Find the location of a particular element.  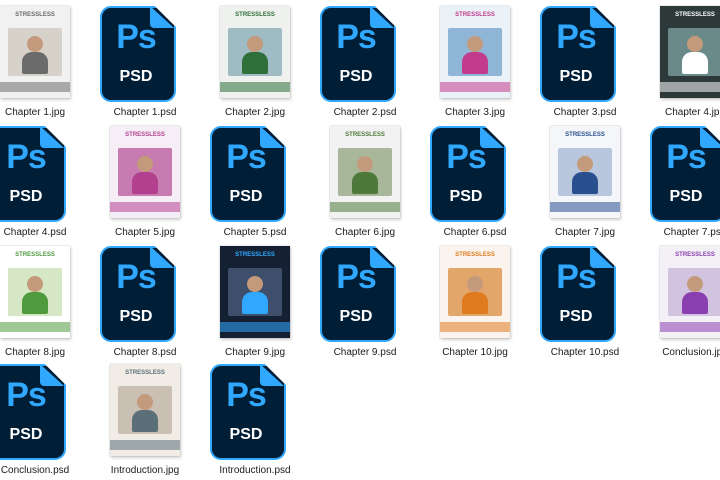

file-name-label: Chapter 7.jpg is located at coordinates (585, 232).